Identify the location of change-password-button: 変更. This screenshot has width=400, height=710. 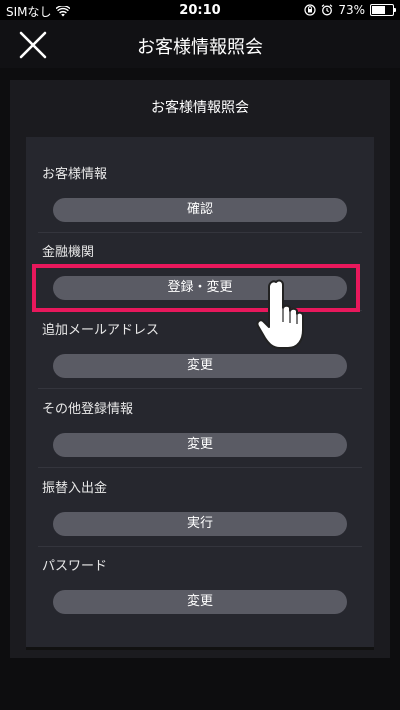
(200, 602).